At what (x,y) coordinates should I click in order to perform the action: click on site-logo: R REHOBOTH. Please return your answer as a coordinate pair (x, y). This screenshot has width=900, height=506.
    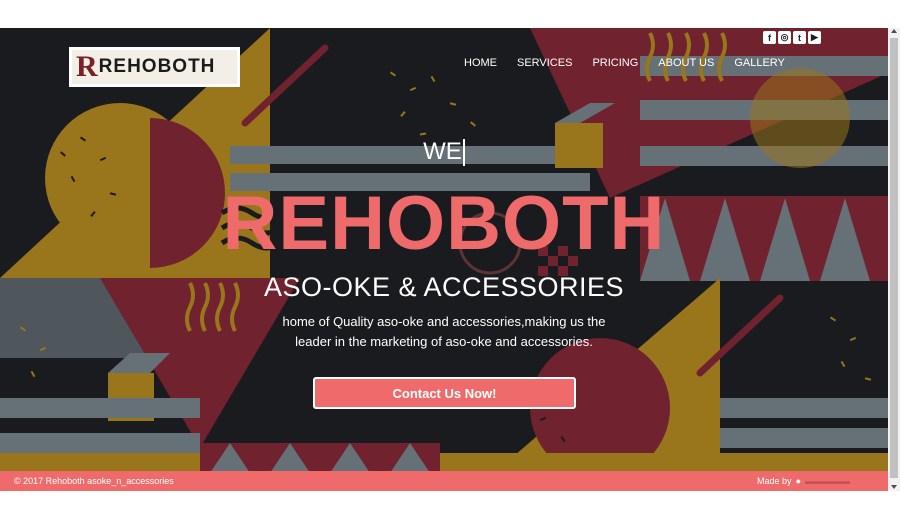
    Looking at the image, I should click on (154, 67).